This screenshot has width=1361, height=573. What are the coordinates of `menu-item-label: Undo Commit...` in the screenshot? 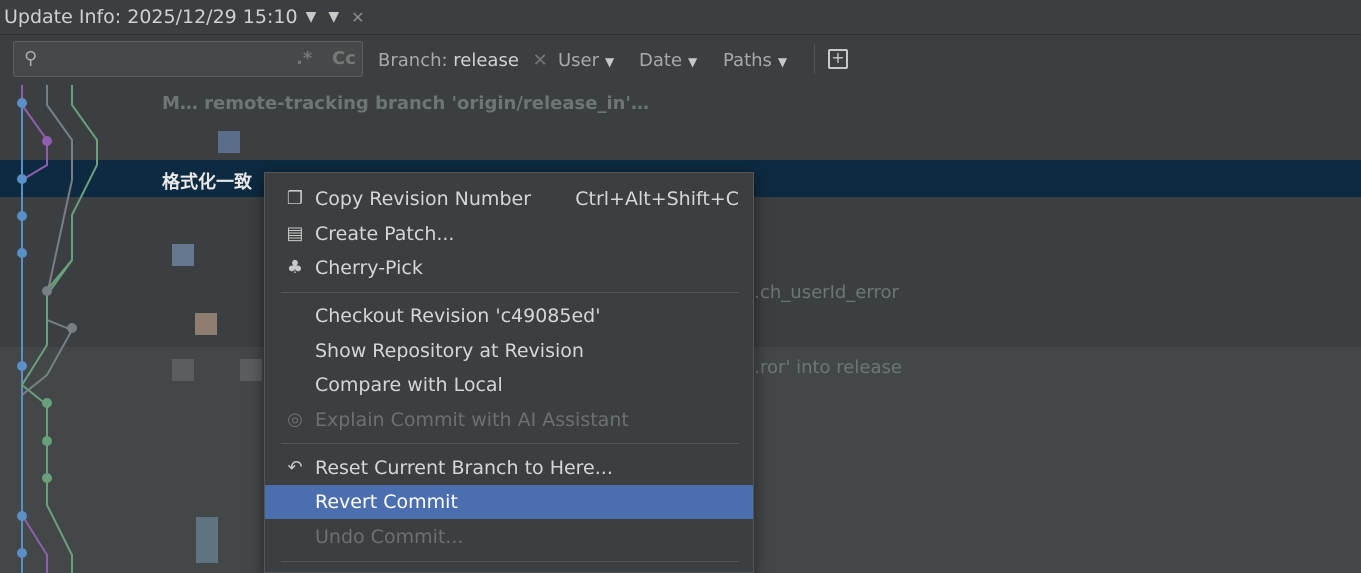 It's located at (389, 537).